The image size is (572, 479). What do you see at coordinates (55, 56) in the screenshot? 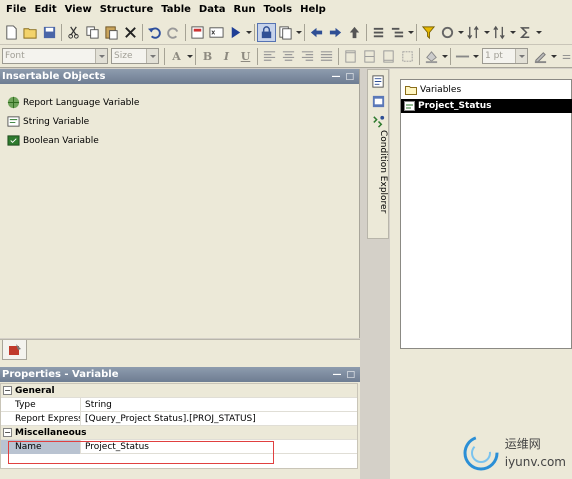
I see `font-combo: Font` at bounding box center [55, 56].